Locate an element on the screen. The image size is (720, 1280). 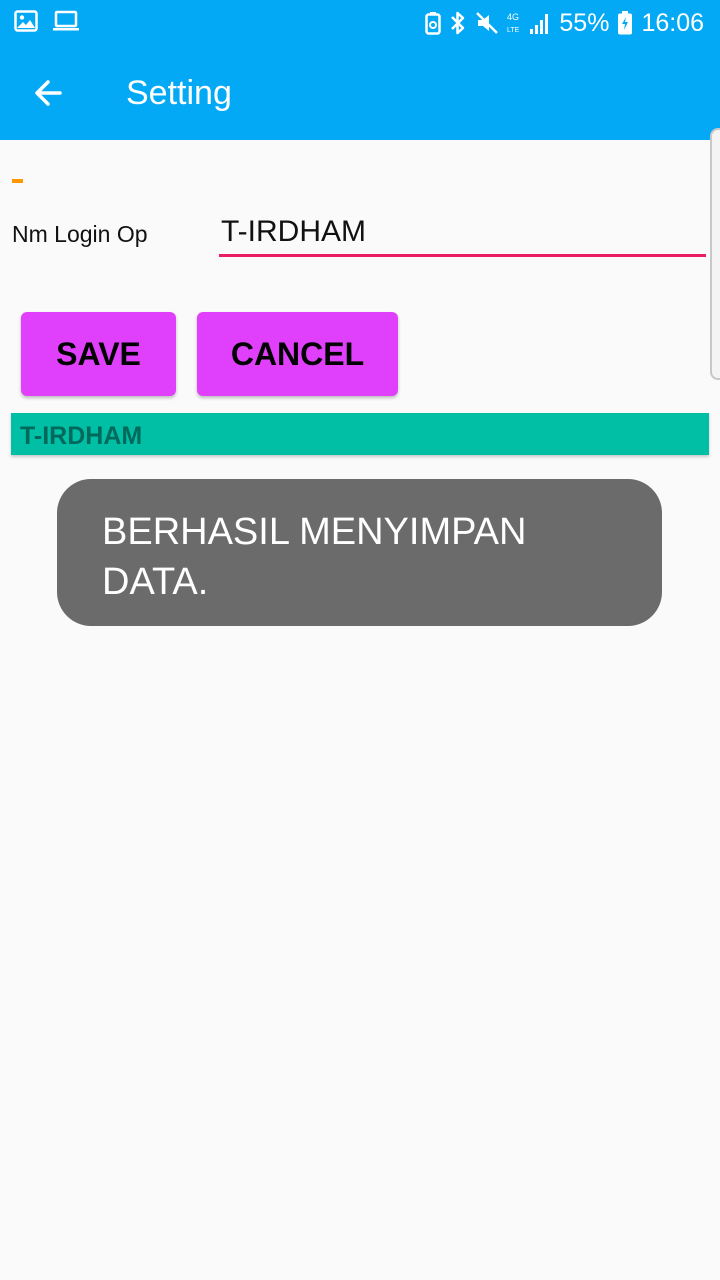
svg-text: 4G is located at coordinates (513, 17).